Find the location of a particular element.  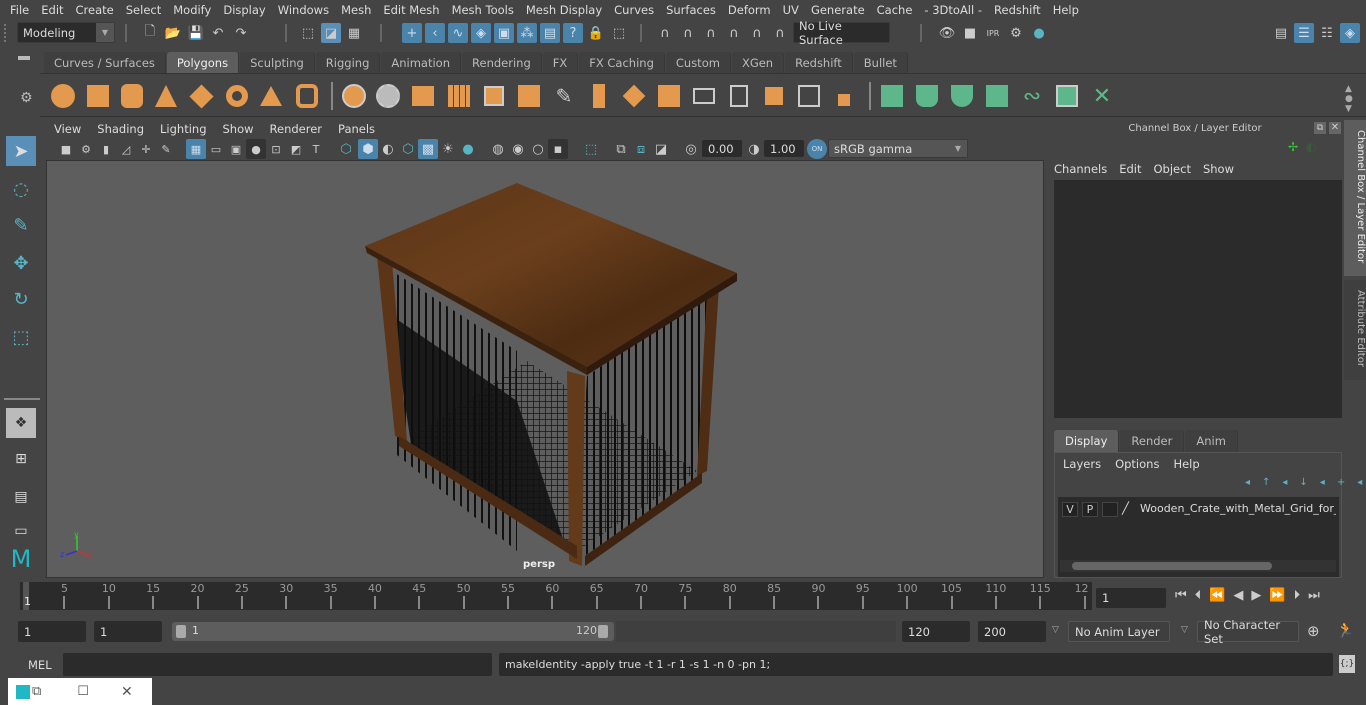

menu-modify: Modify is located at coordinates (192, 10).